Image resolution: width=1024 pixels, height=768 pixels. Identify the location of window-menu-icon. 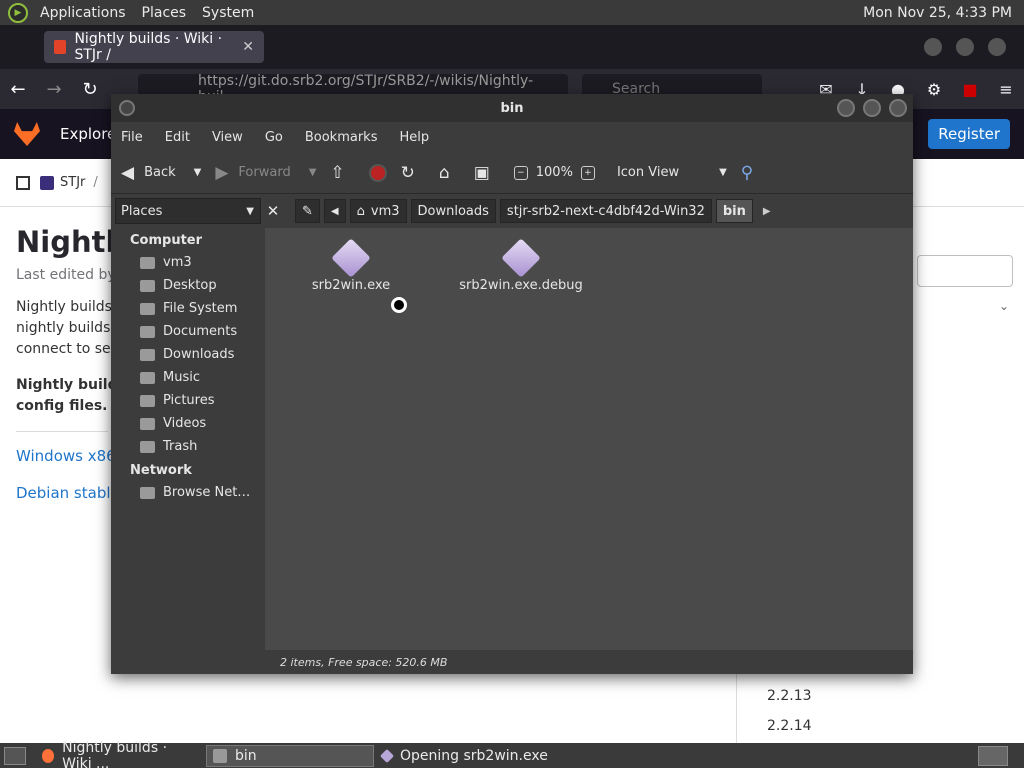
(127, 108).